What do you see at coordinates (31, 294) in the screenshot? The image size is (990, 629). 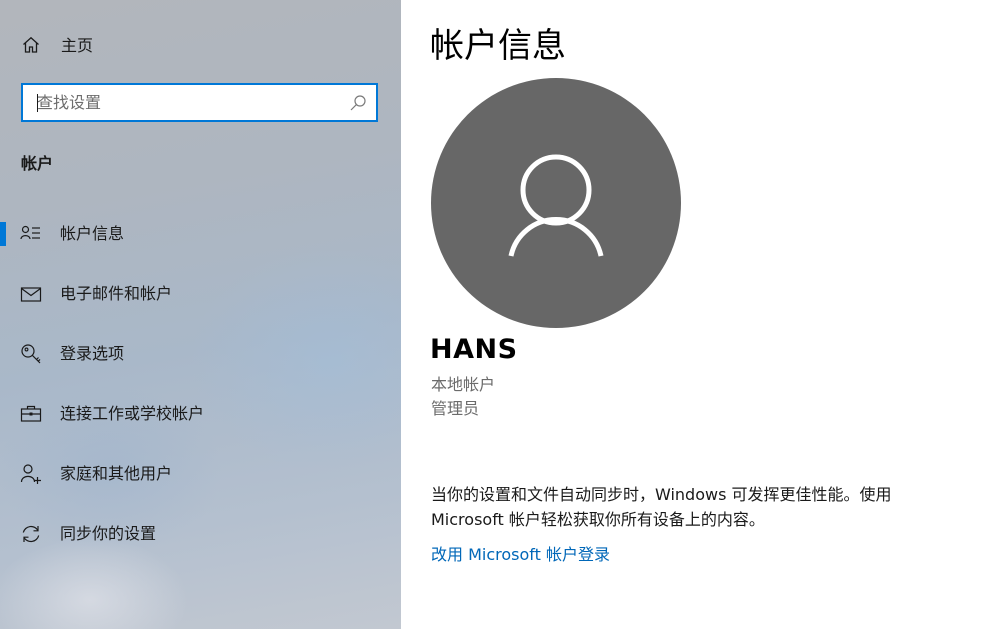 I see `mail-icon` at bounding box center [31, 294].